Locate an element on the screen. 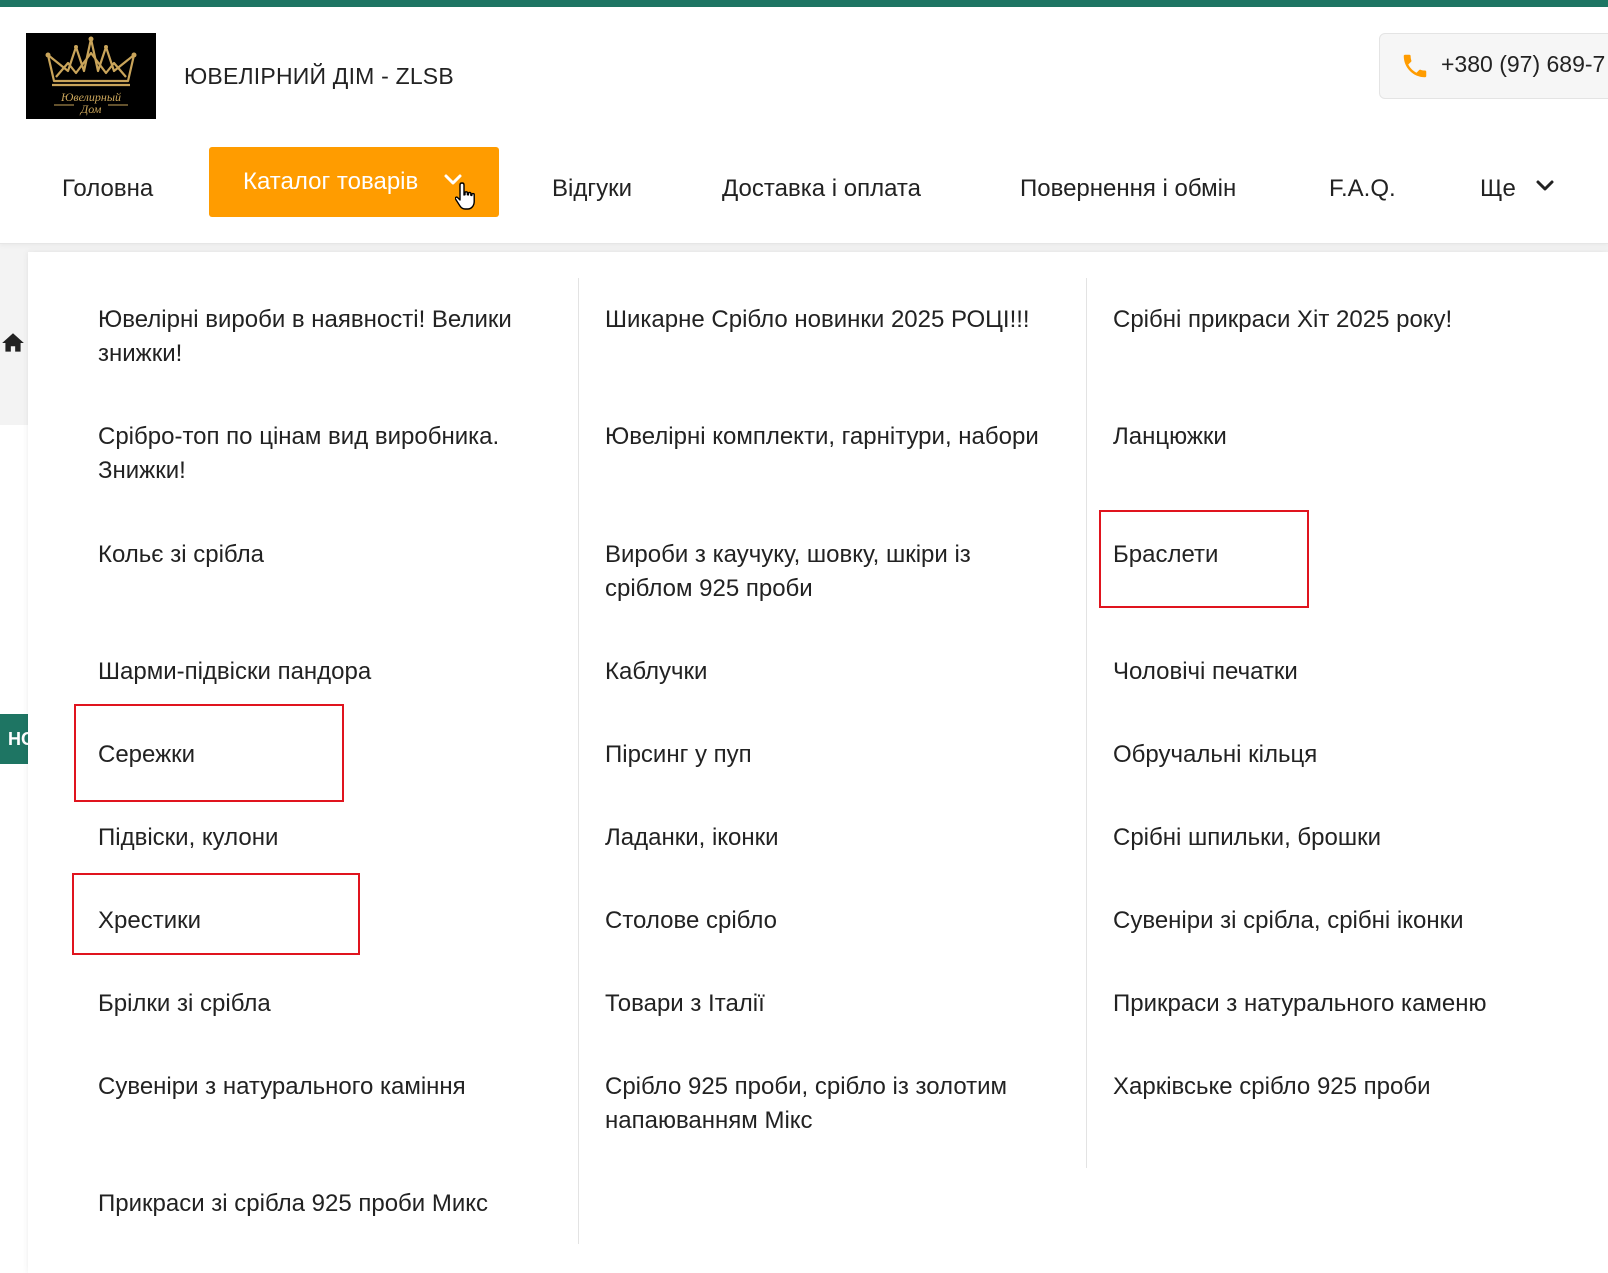 The image size is (1608, 1273). nav-returns: Повернення і обмін is located at coordinates (1128, 189).